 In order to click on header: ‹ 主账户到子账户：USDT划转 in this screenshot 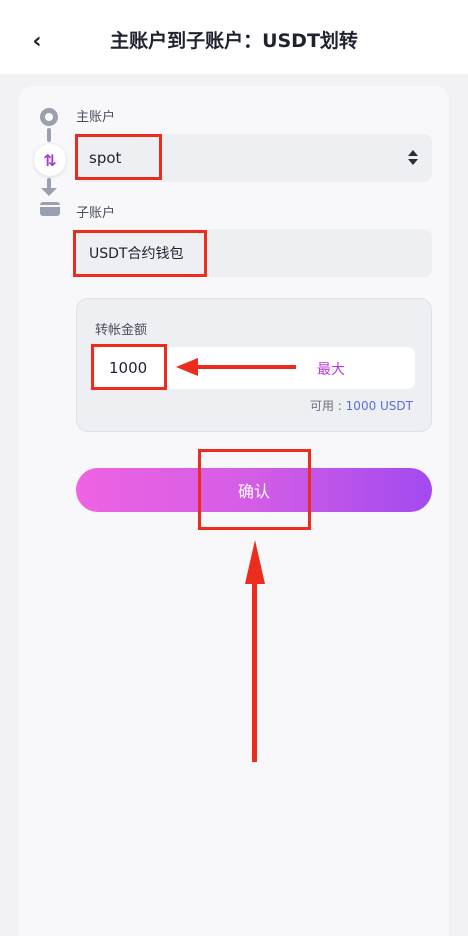, I will do `click(234, 38)`.